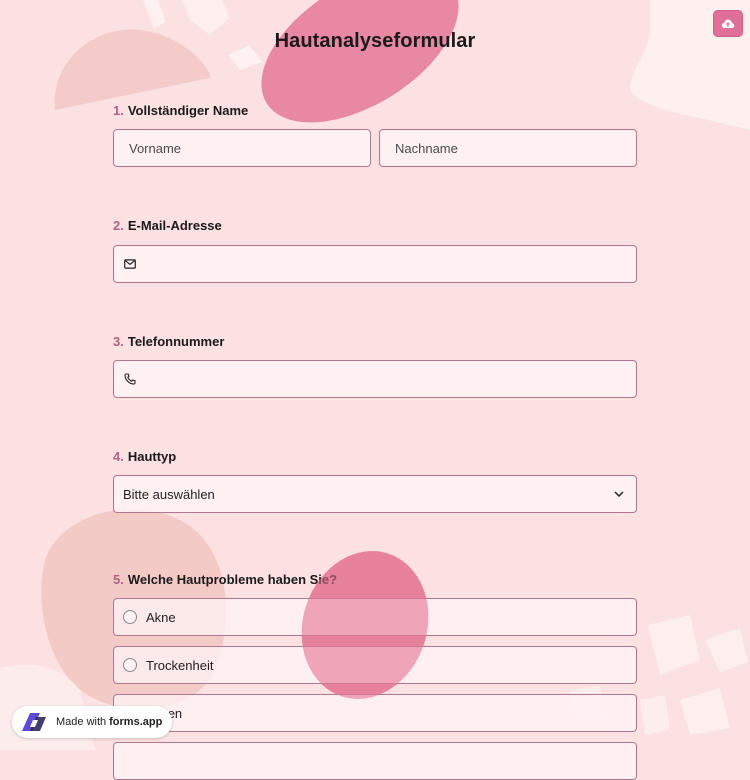  Describe the element at coordinates (161, 617) in the screenshot. I see `option-label: Akne` at that location.